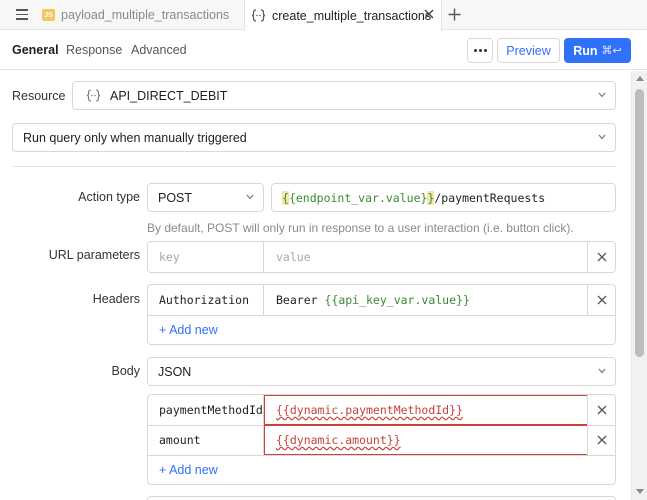 The height and width of the screenshot is (500, 647). Describe the element at coordinates (381, 498) in the screenshot. I see `next-field-partial` at that location.